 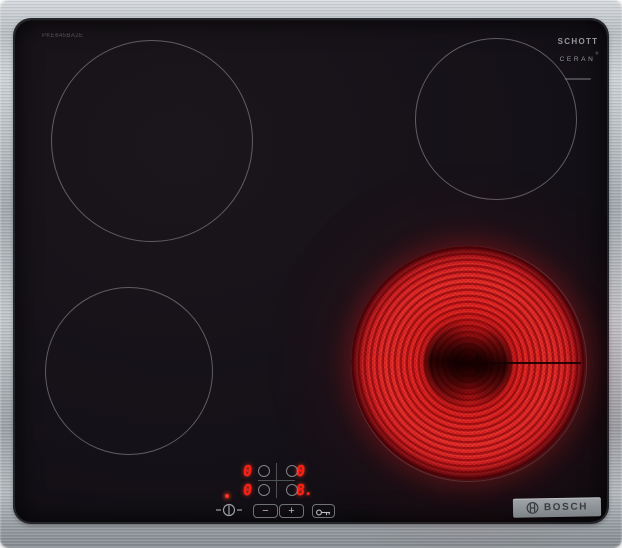 What do you see at coordinates (496, 119) in the screenshot?
I see `burner-ring-rear-right` at bounding box center [496, 119].